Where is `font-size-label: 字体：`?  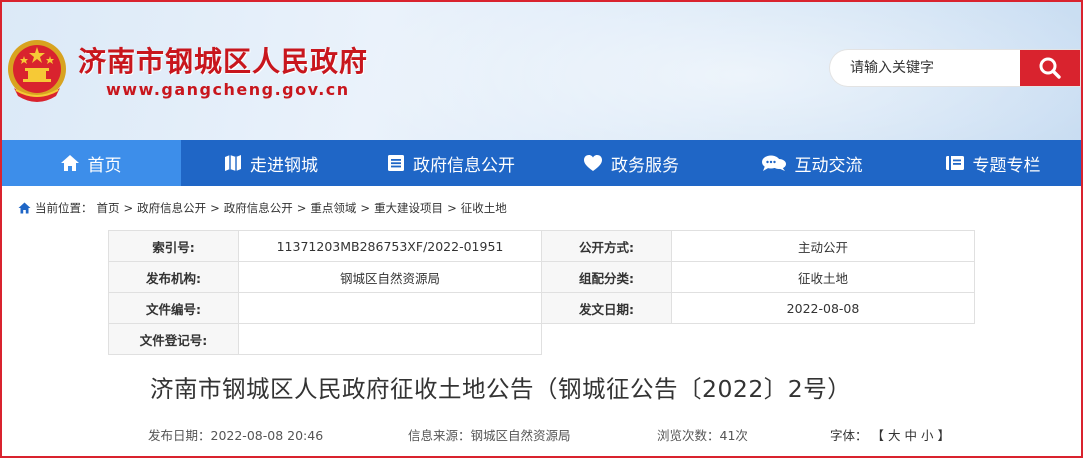
font-size-label: 字体： is located at coordinates (849, 435).